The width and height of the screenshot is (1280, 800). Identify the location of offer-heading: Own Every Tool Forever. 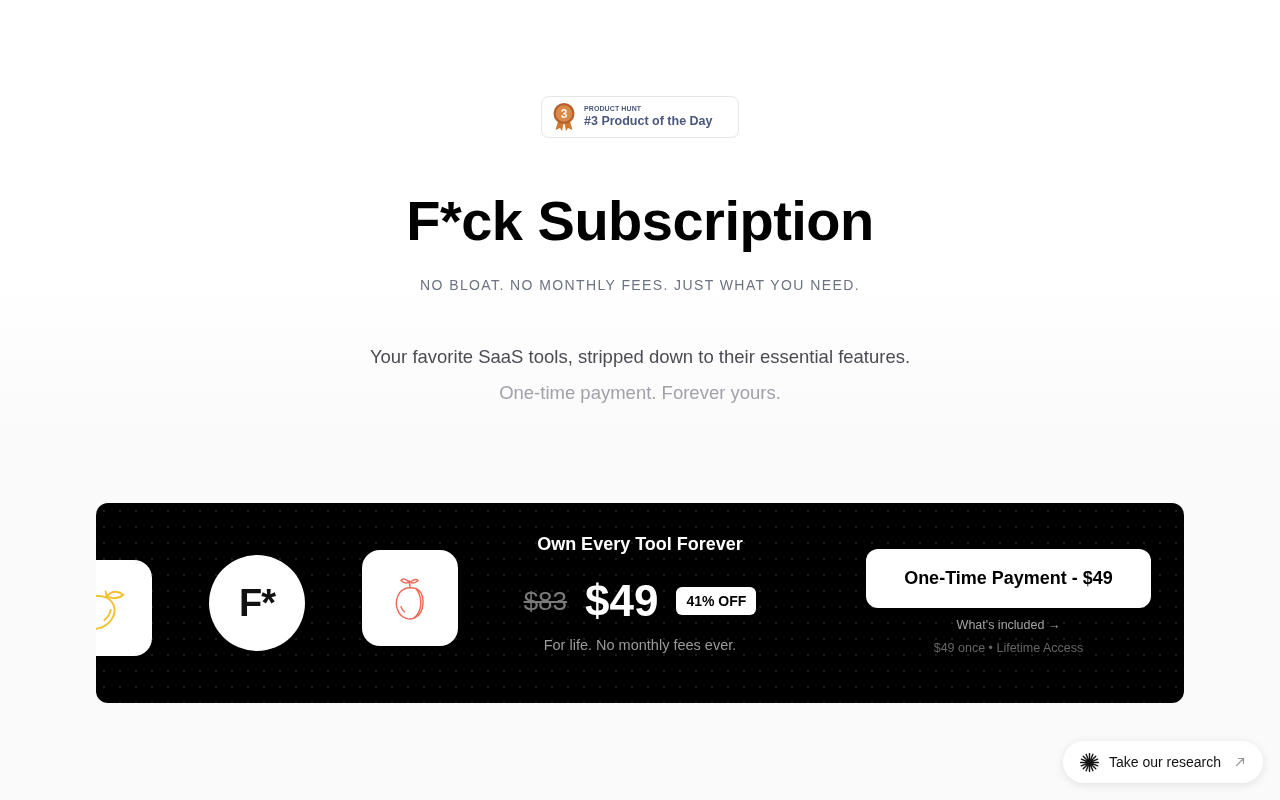
(640, 544).